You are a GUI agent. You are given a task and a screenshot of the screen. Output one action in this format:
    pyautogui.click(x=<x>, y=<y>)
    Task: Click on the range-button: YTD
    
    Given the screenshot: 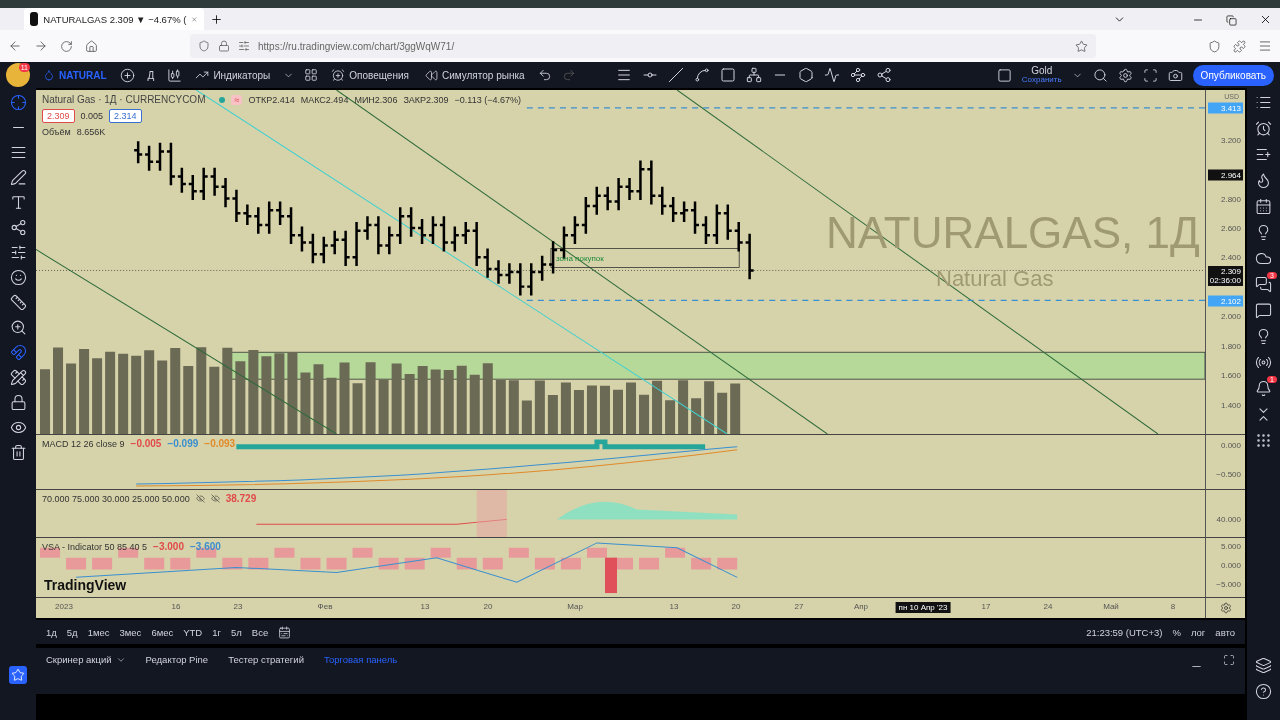 What is the action you would take?
    pyautogui.click(x=193, y=632)
    